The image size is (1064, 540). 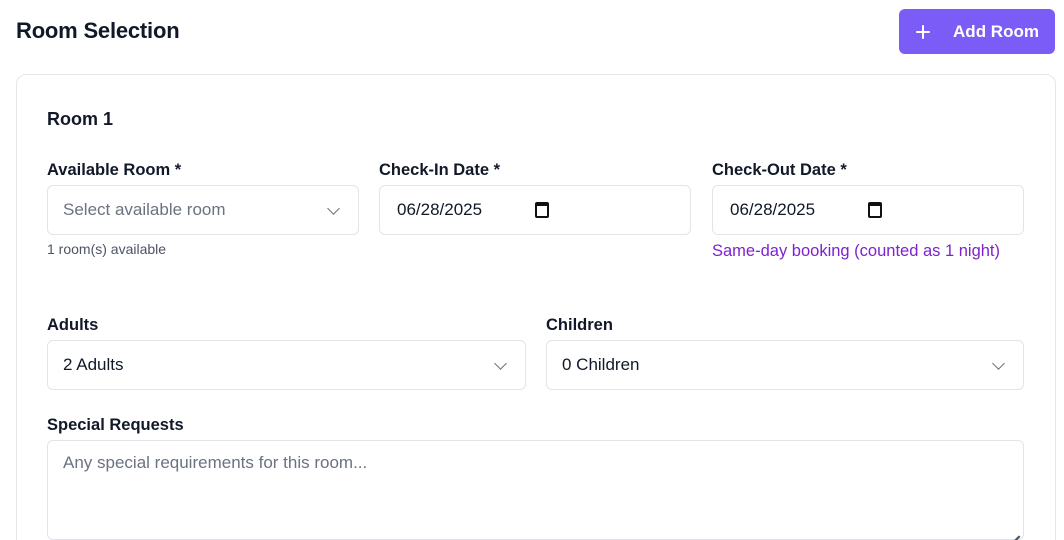 What do you see at coordinates (601, 364) in the screenshot?
I see `children-value: 0 Children` at bounding box center [601, 364].